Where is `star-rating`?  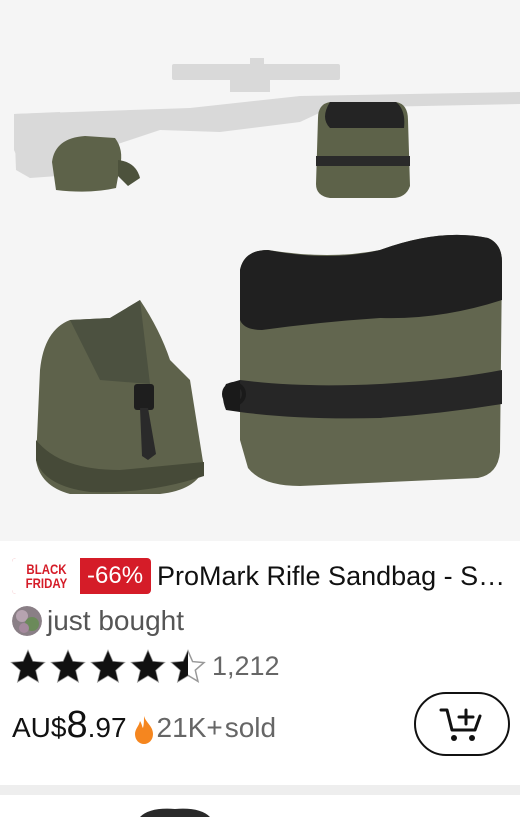 star-rating is located at coordinates (110, 666).